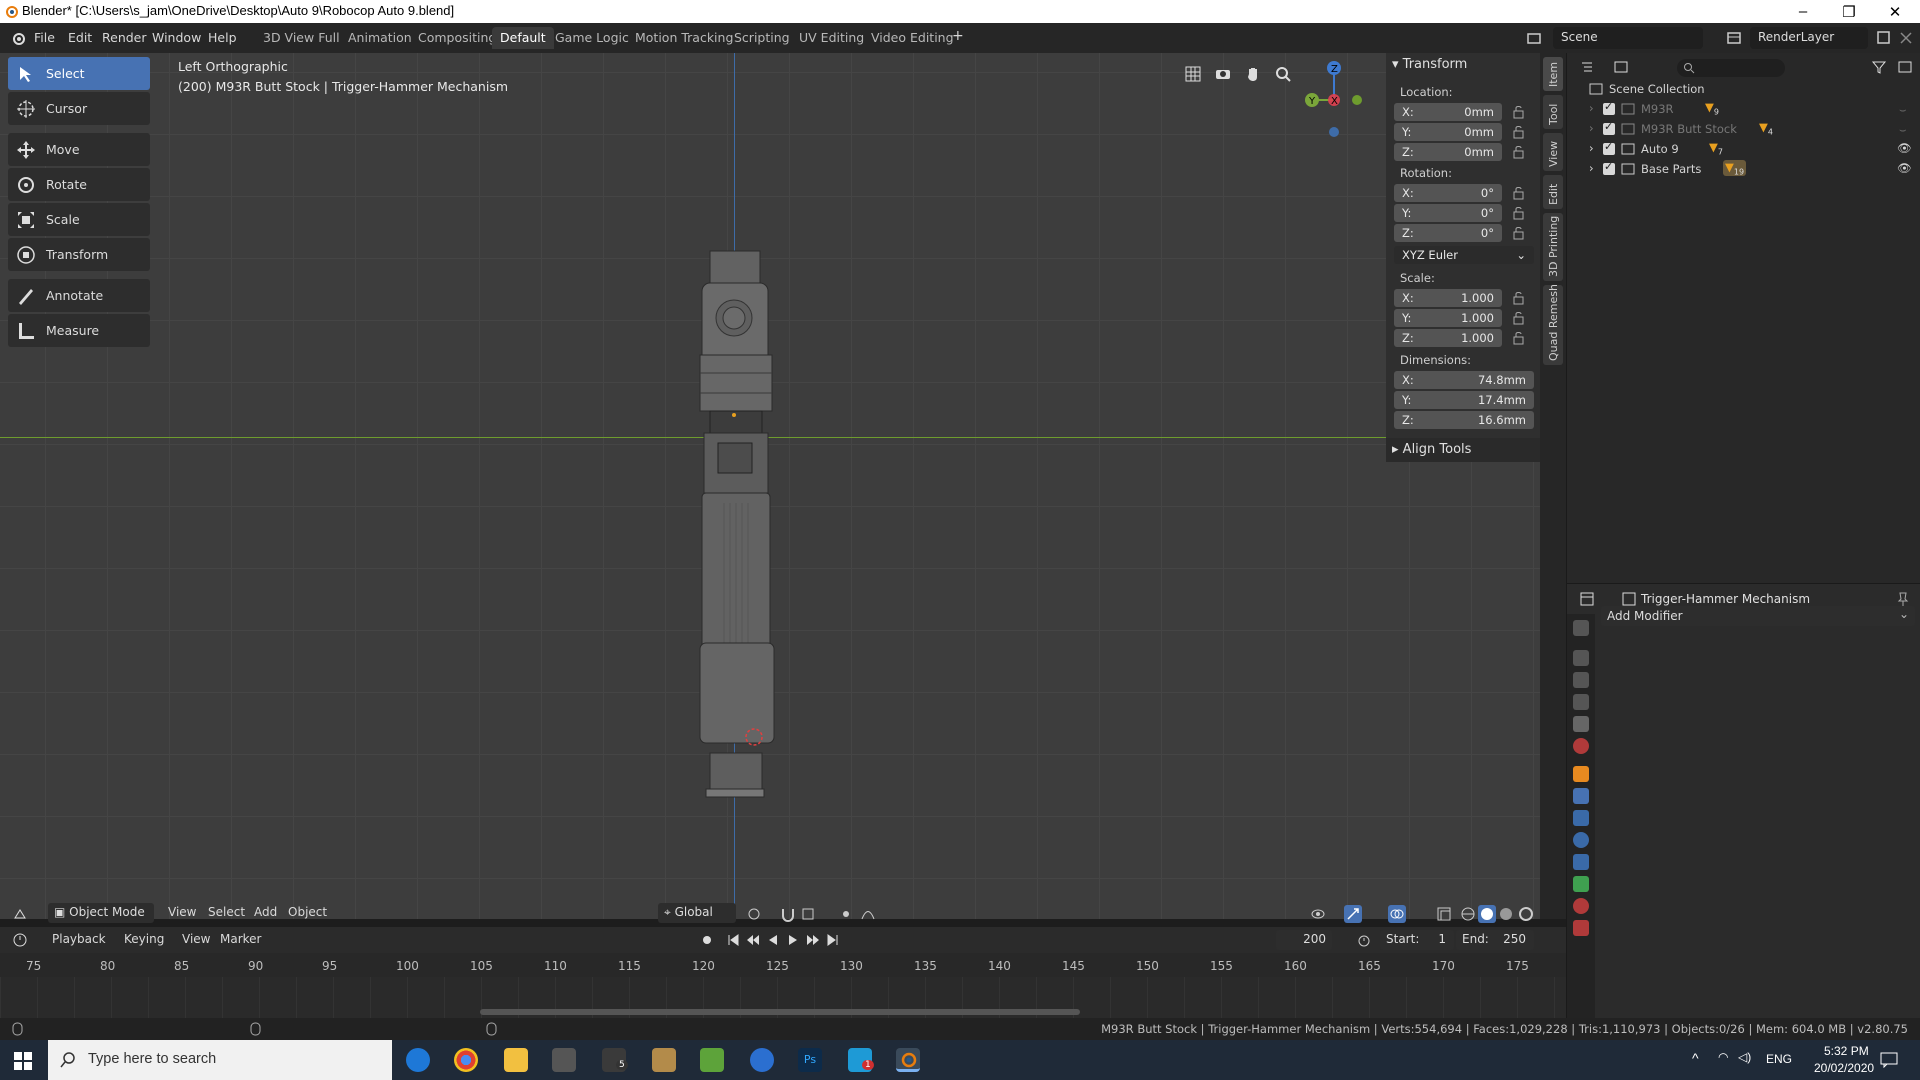  I want to click on store-icon, so click(564, 1060).